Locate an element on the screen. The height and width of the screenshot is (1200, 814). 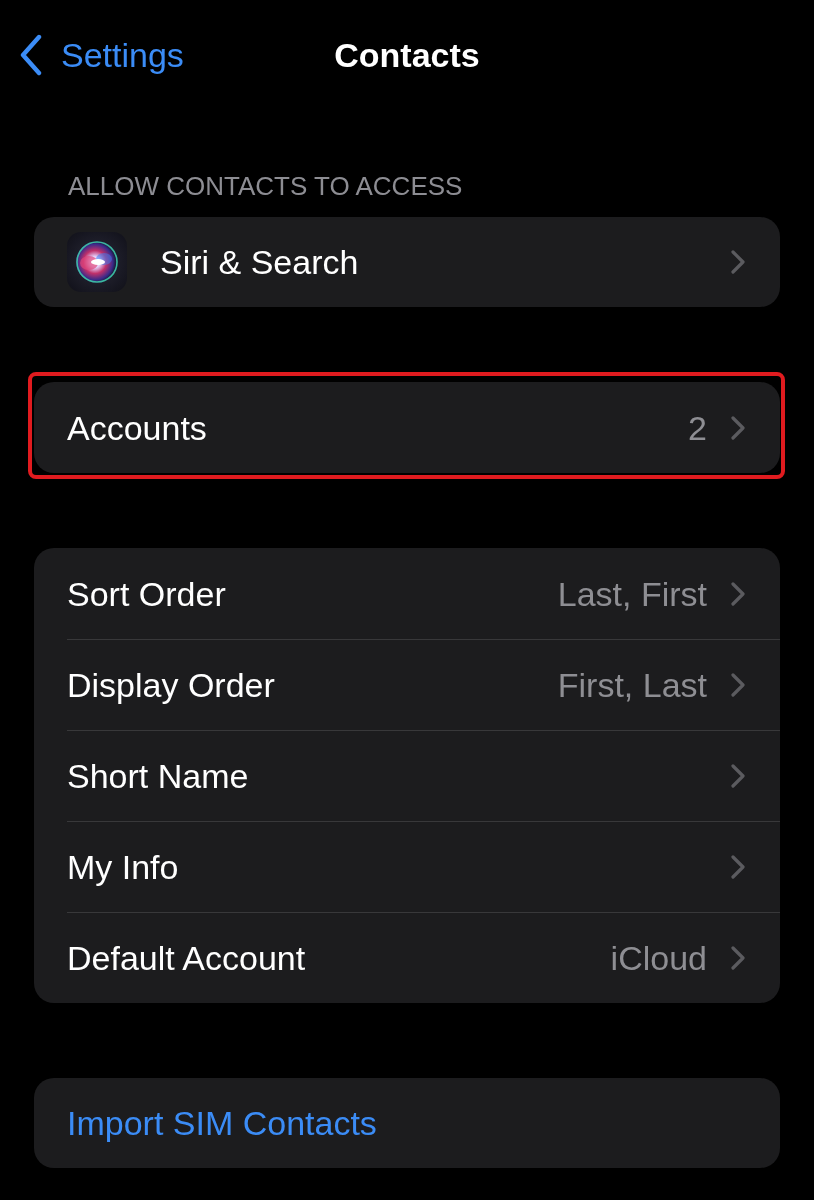
settings-row: My Info is located at coordinates (407, 866).